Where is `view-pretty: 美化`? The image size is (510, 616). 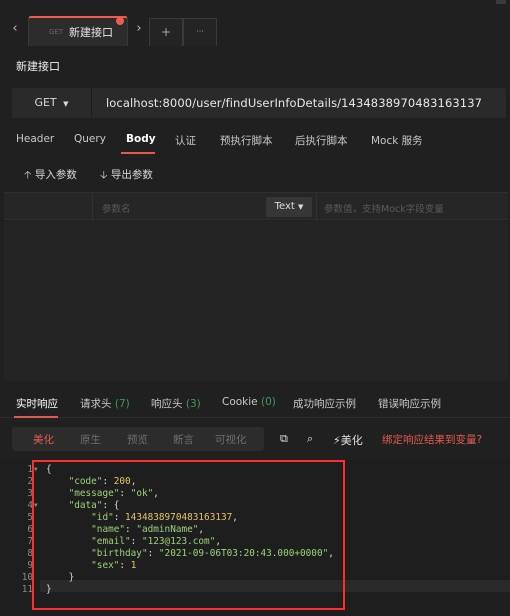 view-pretty: 美化 is located at coordinates (43, 439).